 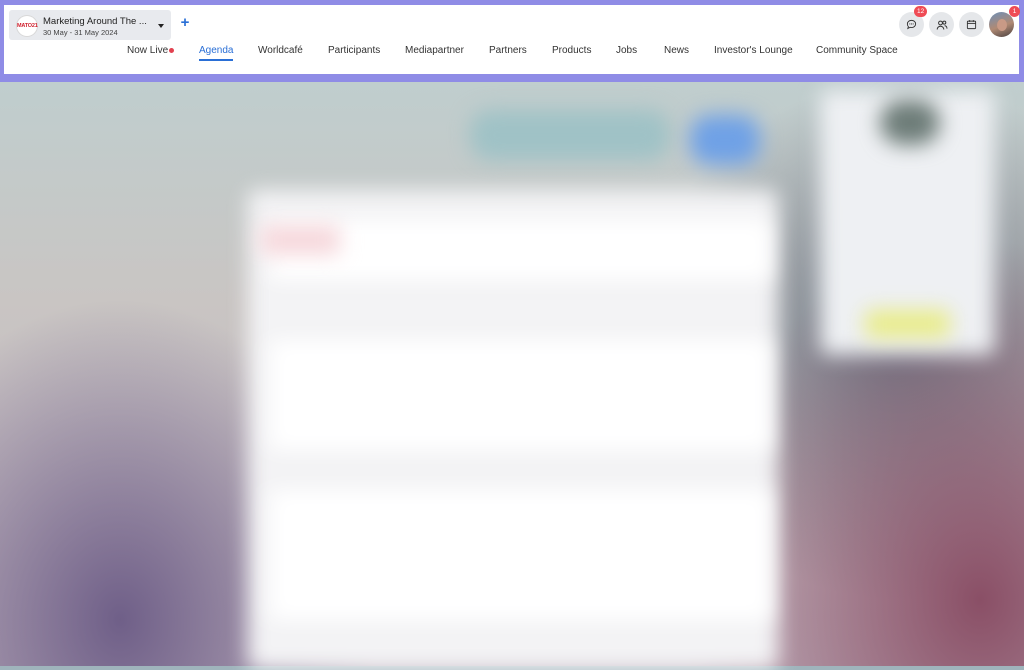 I want to click on blurred-tag, so click(x=300, y=240).